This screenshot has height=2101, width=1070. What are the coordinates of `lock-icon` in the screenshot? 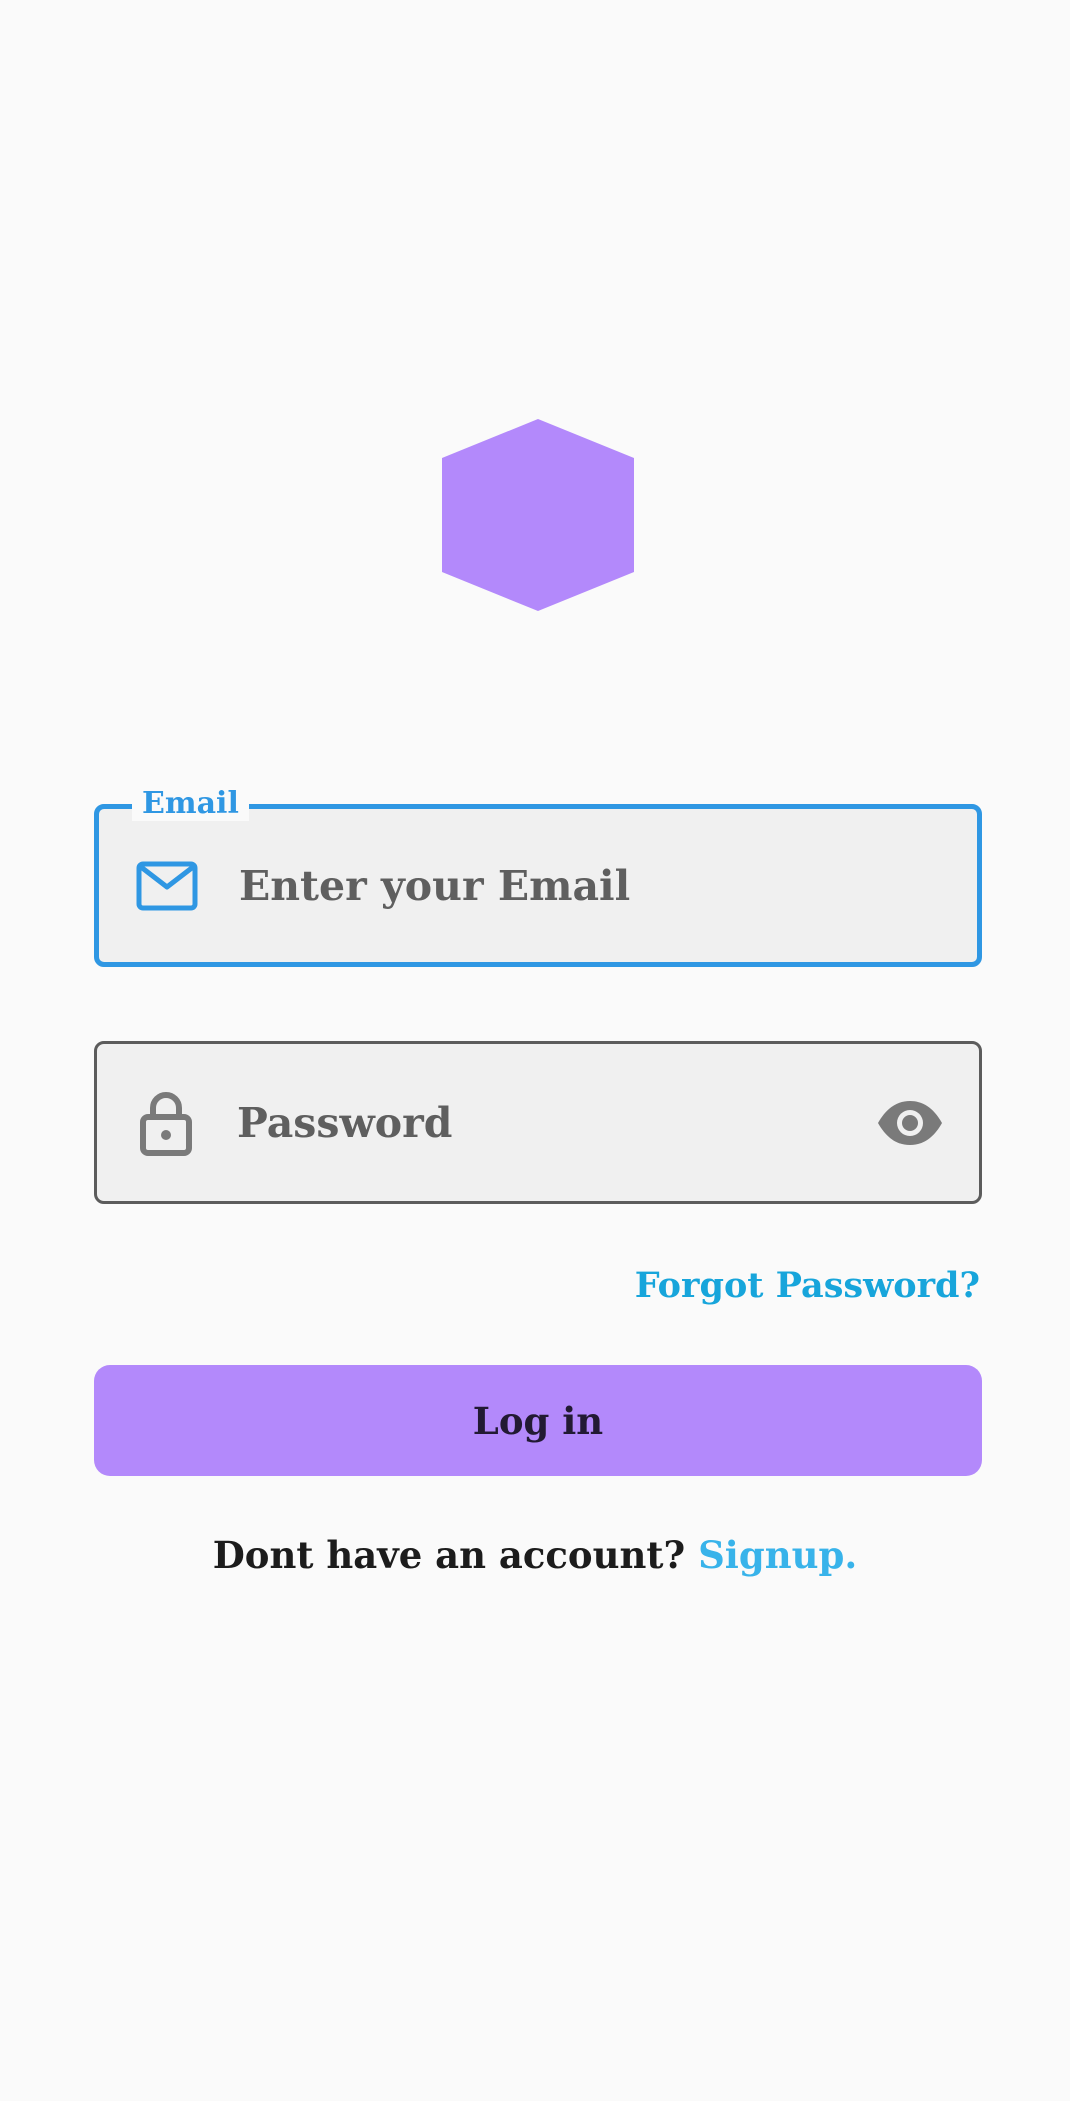 It's located at (166, 1123).